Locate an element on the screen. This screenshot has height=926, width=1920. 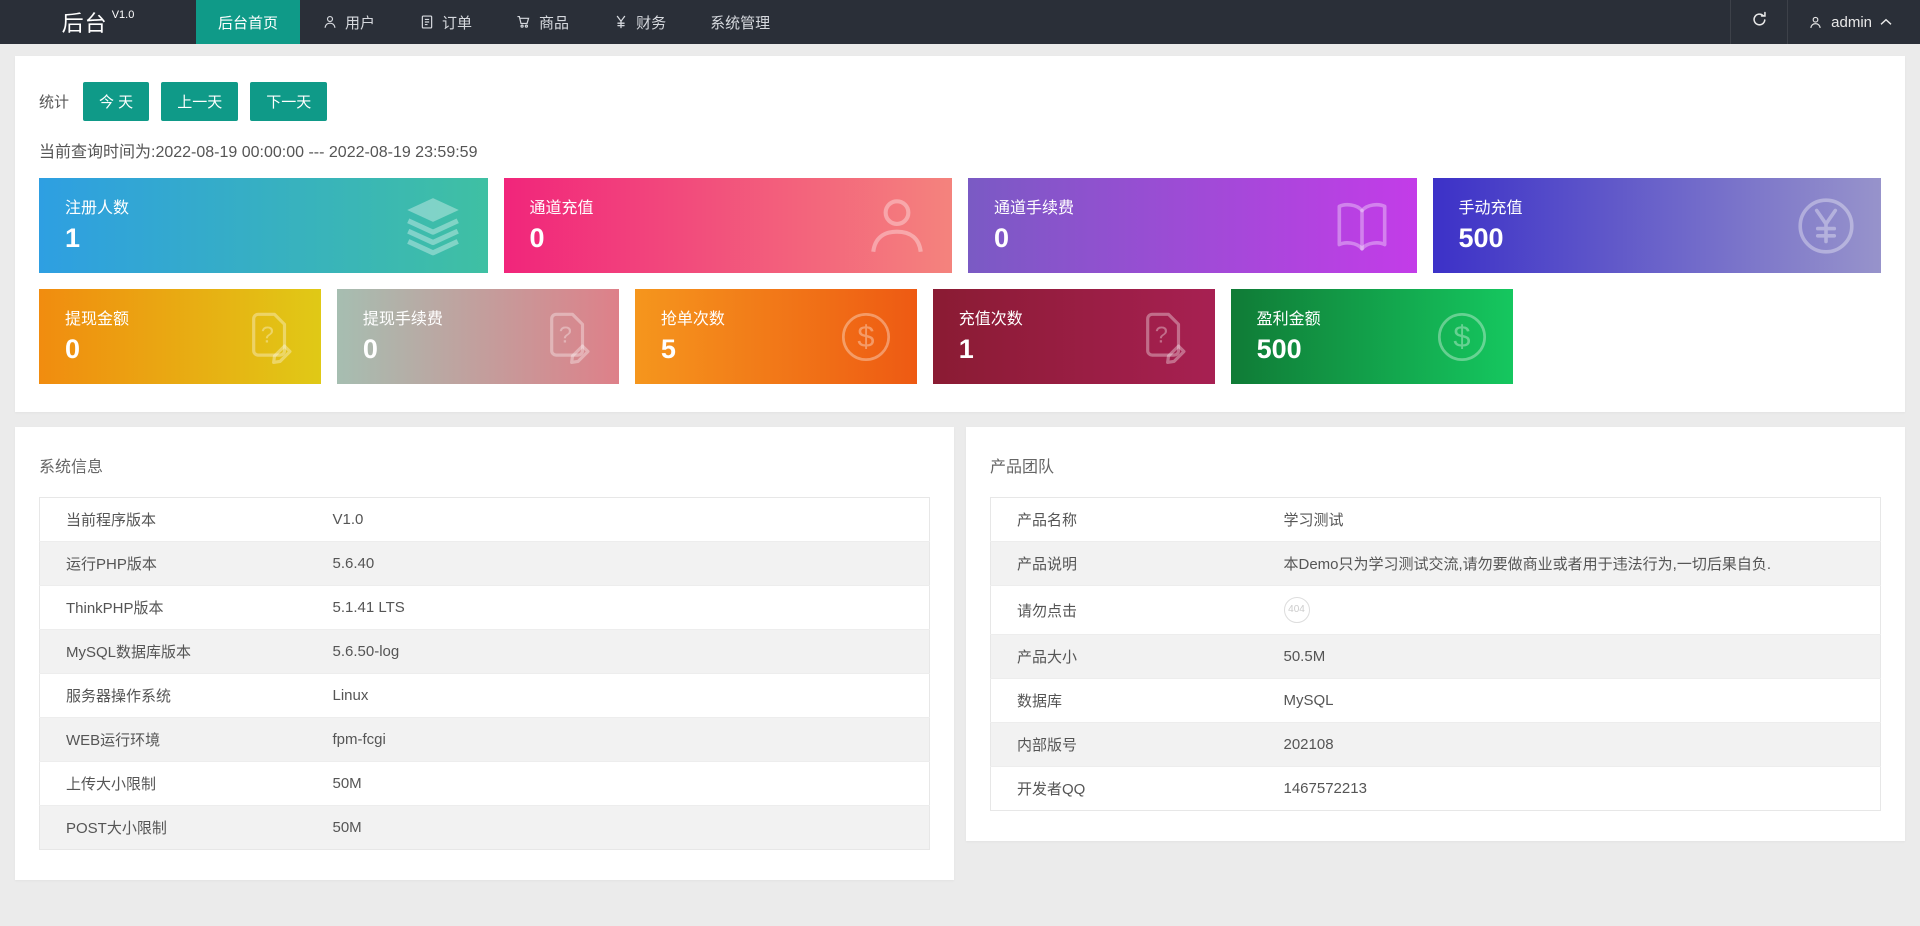
stats-header: 统计 今 天上一天 下一天 is located at coordinates (960, 101).